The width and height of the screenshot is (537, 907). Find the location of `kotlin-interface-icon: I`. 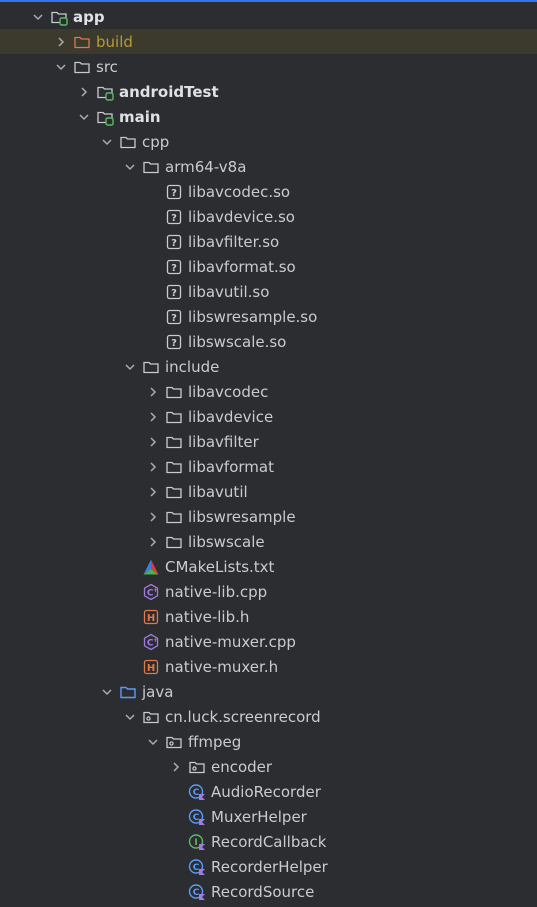

kotlin-interface-icon: I is located at coordinates (197, 842).